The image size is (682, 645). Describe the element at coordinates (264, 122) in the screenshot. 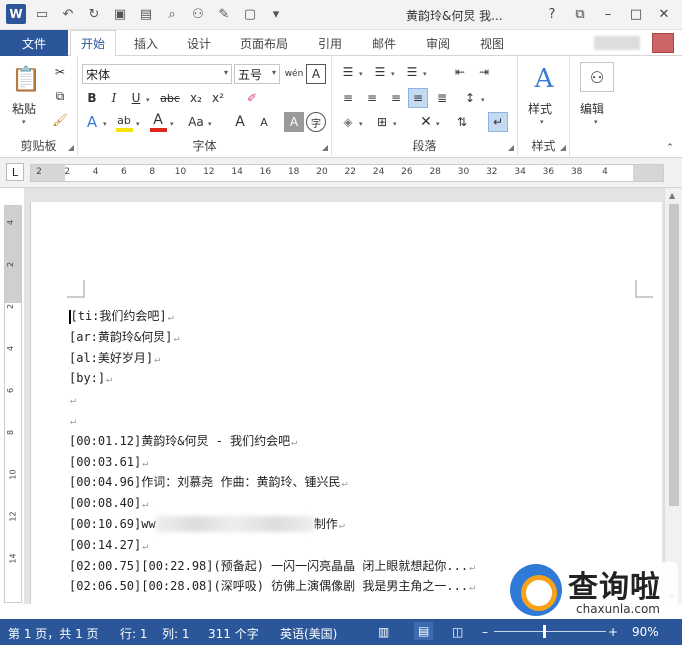

I see `shrink-font-button: A` at that location.